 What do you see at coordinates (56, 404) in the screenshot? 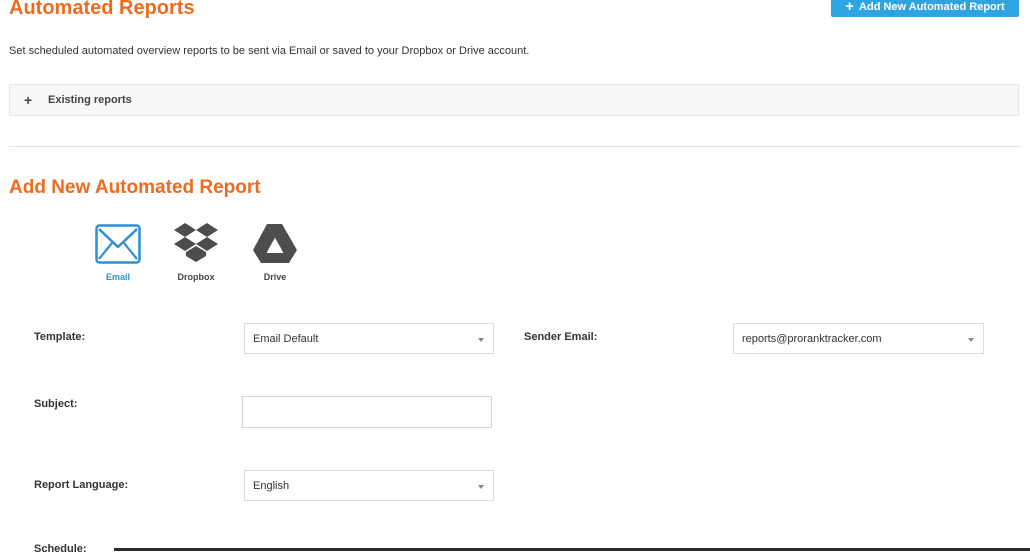
I see `subject-label: Subject:` at bounding box center [56, 404].